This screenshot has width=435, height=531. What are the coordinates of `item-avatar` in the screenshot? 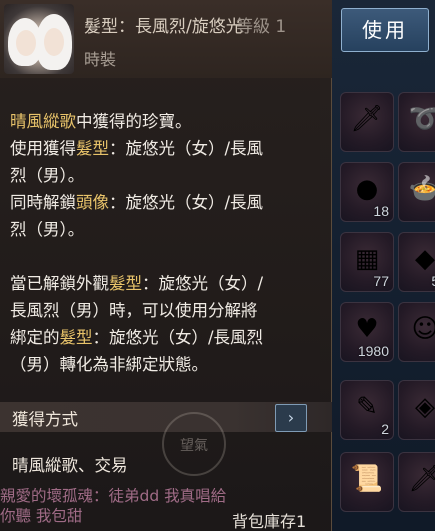 It's located at (39, 39).